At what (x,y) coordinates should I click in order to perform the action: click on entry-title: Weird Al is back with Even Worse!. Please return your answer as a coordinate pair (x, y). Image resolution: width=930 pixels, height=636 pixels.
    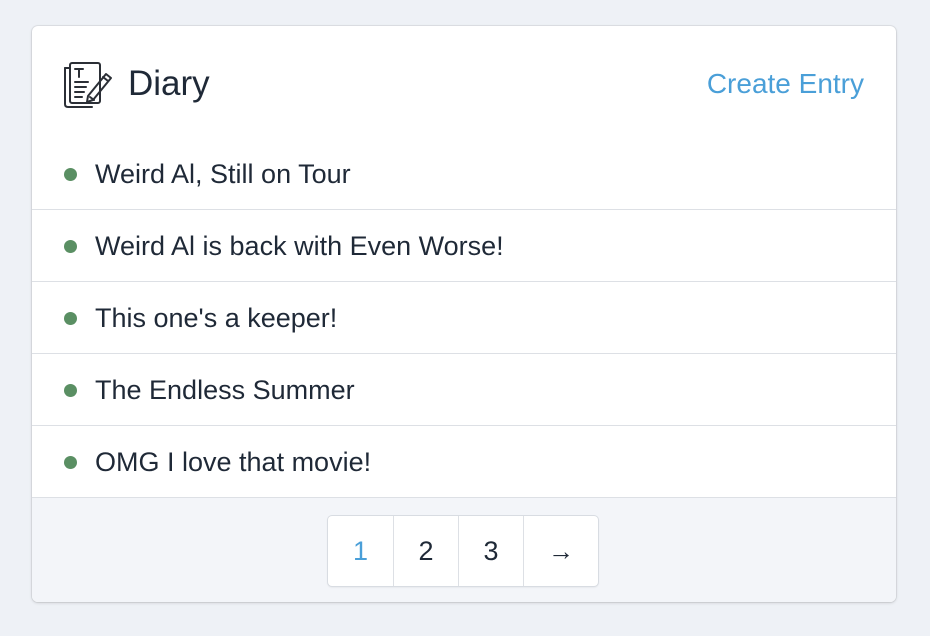
    Looking at the image, I should click on (299, 246).